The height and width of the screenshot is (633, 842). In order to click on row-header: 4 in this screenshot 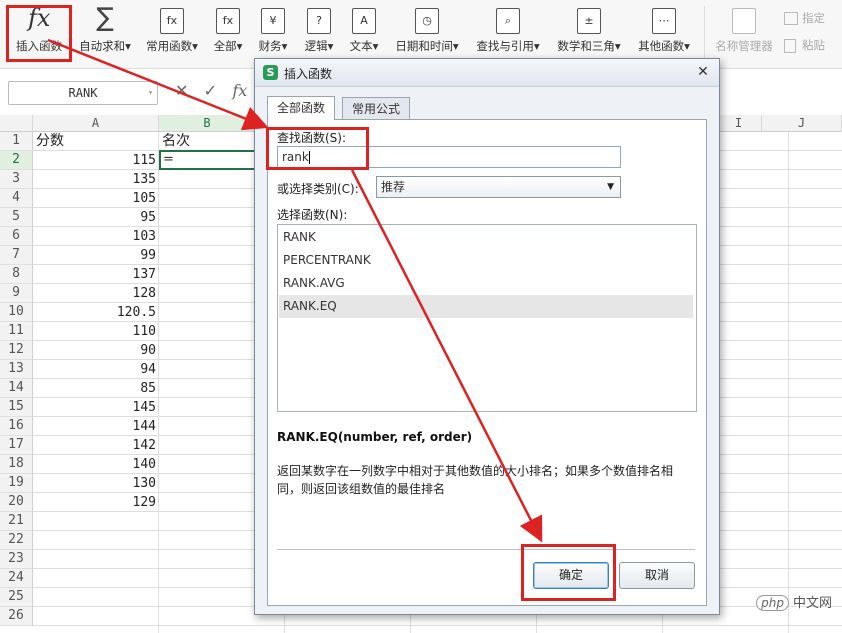, I will do `click(16, 198)`.